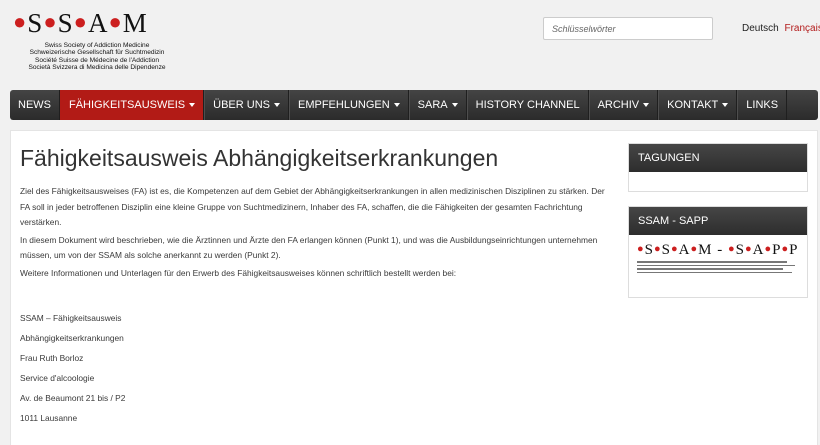 The width and height of the screenshot is (820, 445). What do you see at coordinates (80, 23) in the screenshot?
I see `logo-wordmark: ●S●S●A●M` at bounding box center [80, 23].